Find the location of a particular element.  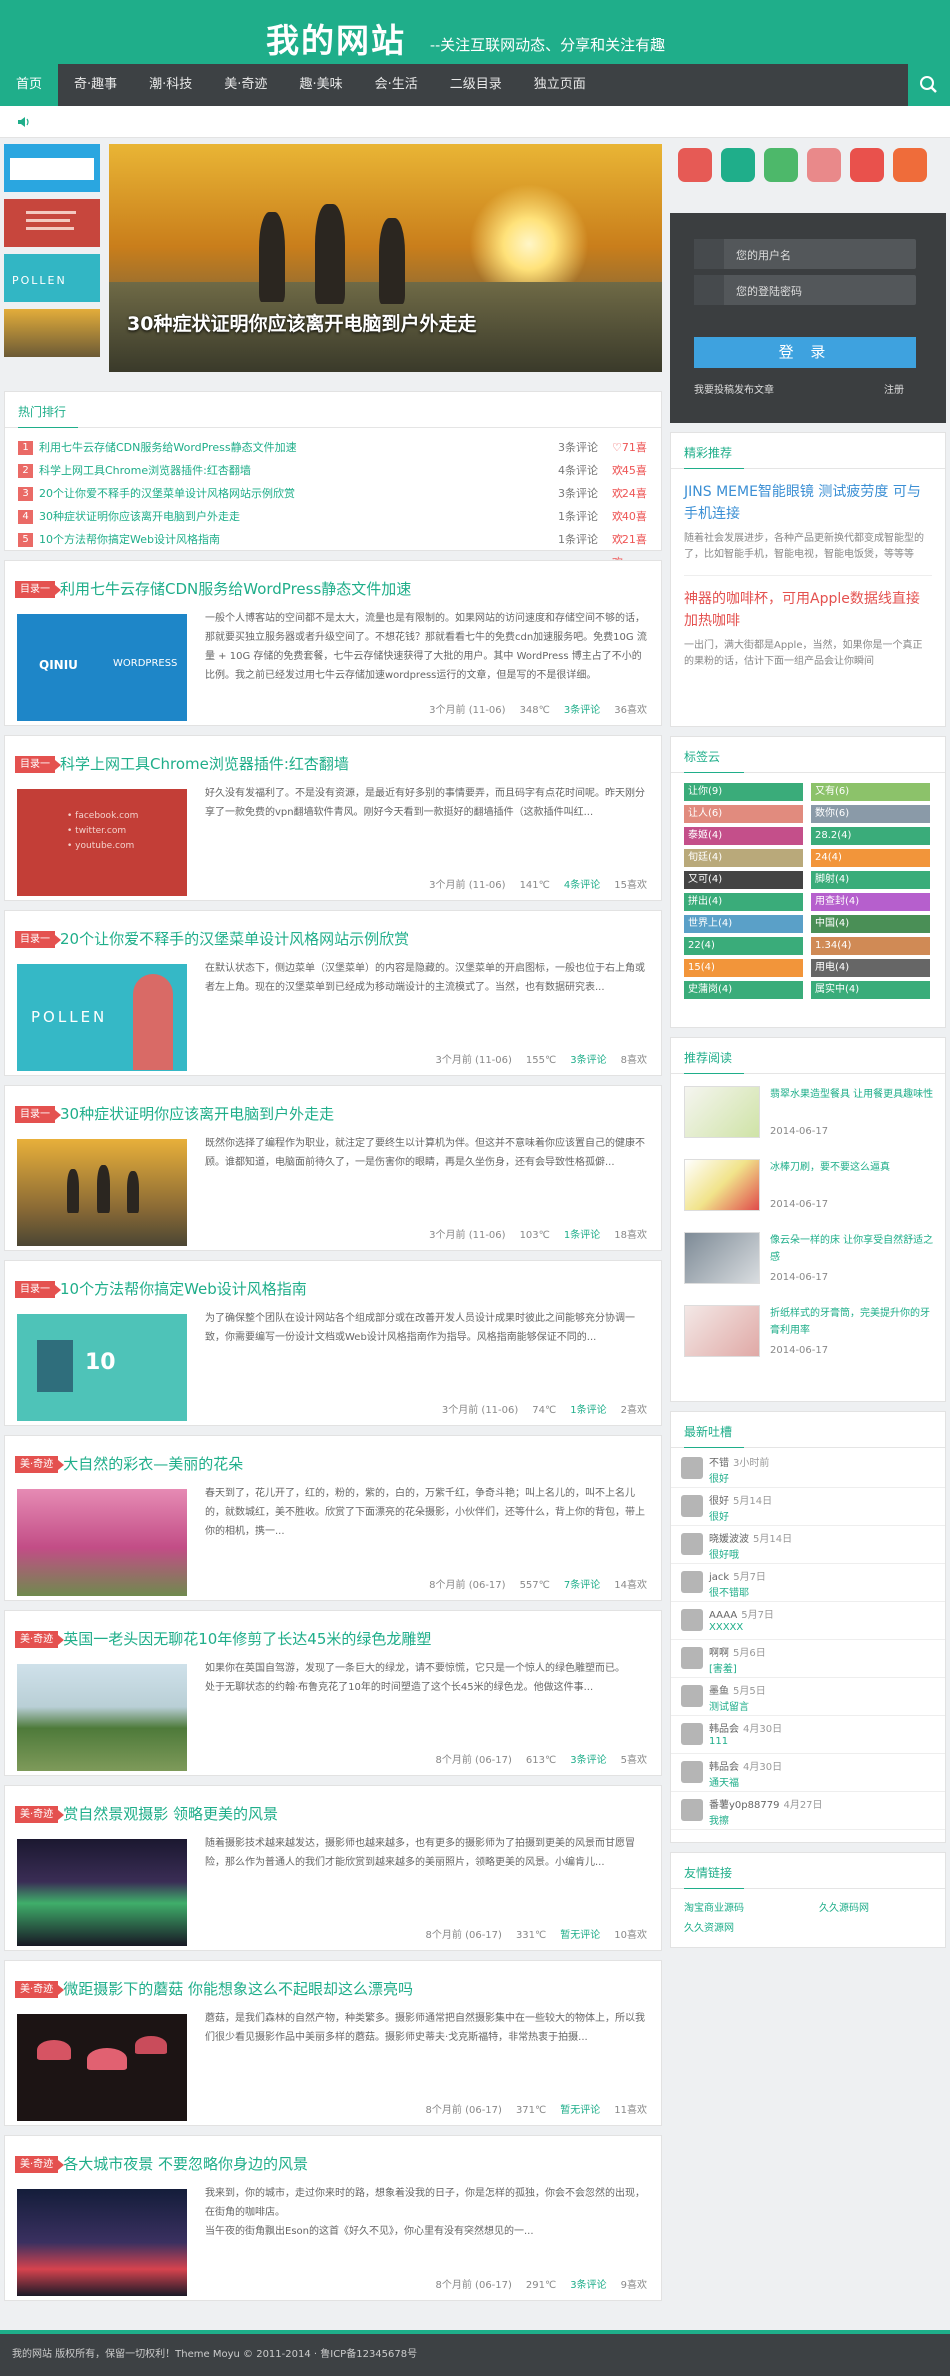

like-button: 18喜欢 is located at coordinates (630, 1235).